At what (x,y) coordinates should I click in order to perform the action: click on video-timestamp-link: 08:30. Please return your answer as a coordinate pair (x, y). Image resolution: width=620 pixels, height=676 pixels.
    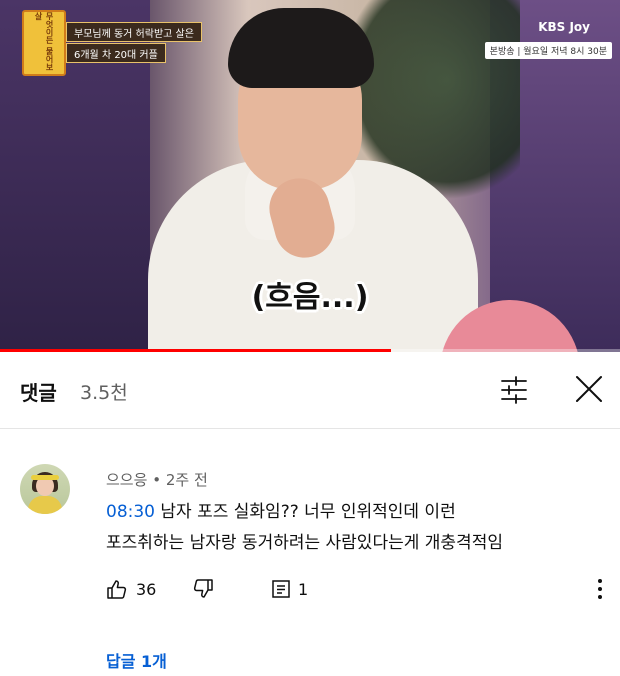
    Looking at the image, I should click on (130, 512).